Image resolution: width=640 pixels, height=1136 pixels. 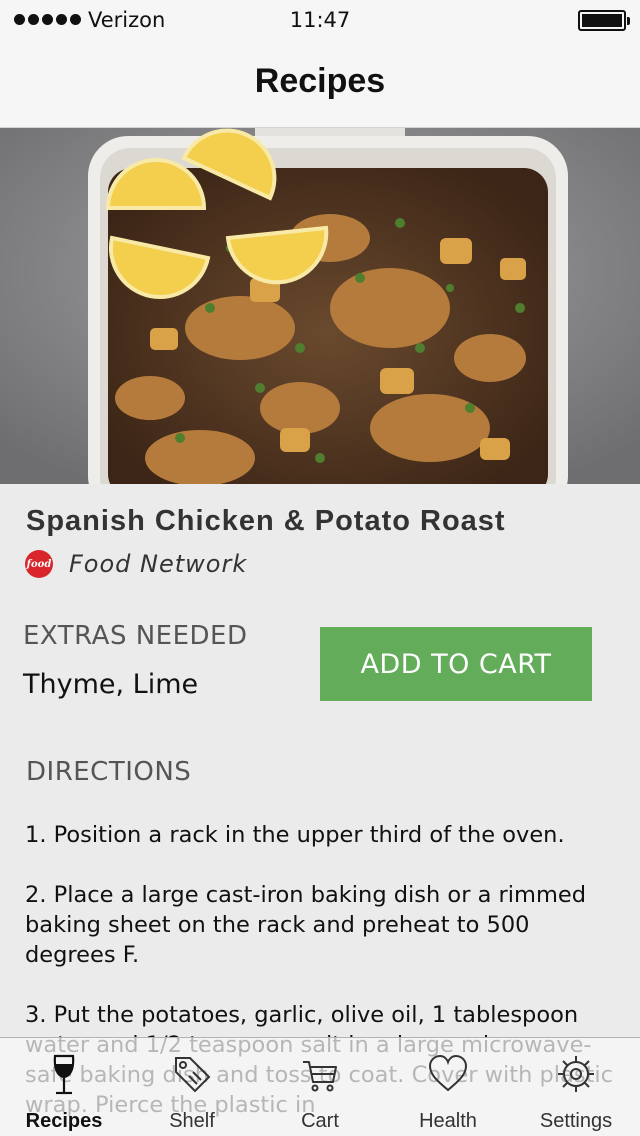 I want to click on tab-bar: Recipes Shelf Cart Health Settings, so click(x=320, y=1086).